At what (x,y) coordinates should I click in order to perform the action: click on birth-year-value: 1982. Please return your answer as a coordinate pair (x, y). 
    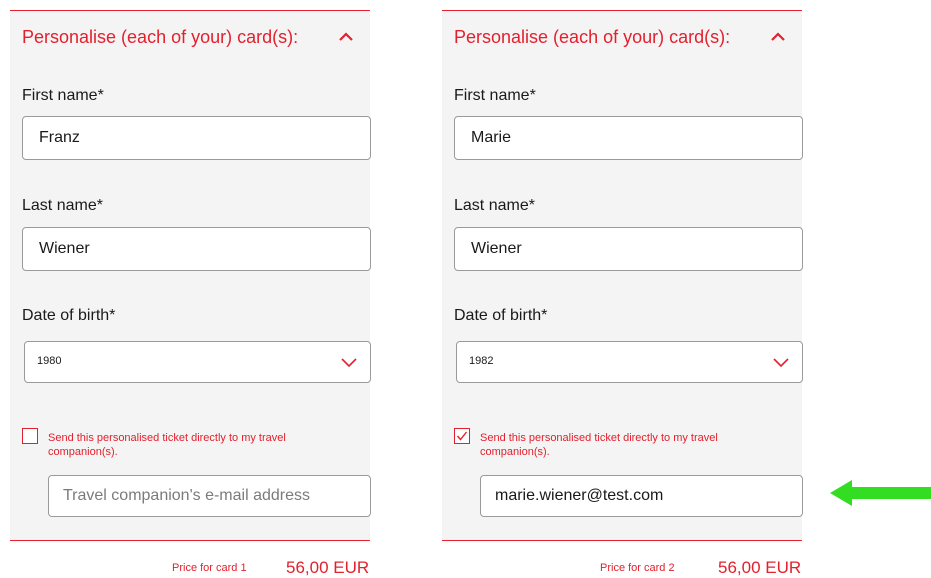
    Looking at the image, I should click on (481, 361).